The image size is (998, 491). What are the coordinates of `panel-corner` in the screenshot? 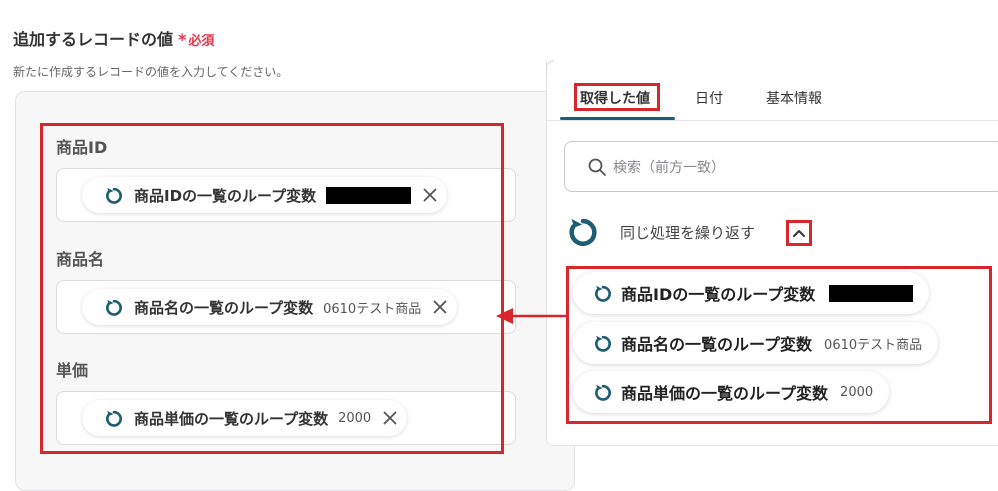 It's located at (550, 68).